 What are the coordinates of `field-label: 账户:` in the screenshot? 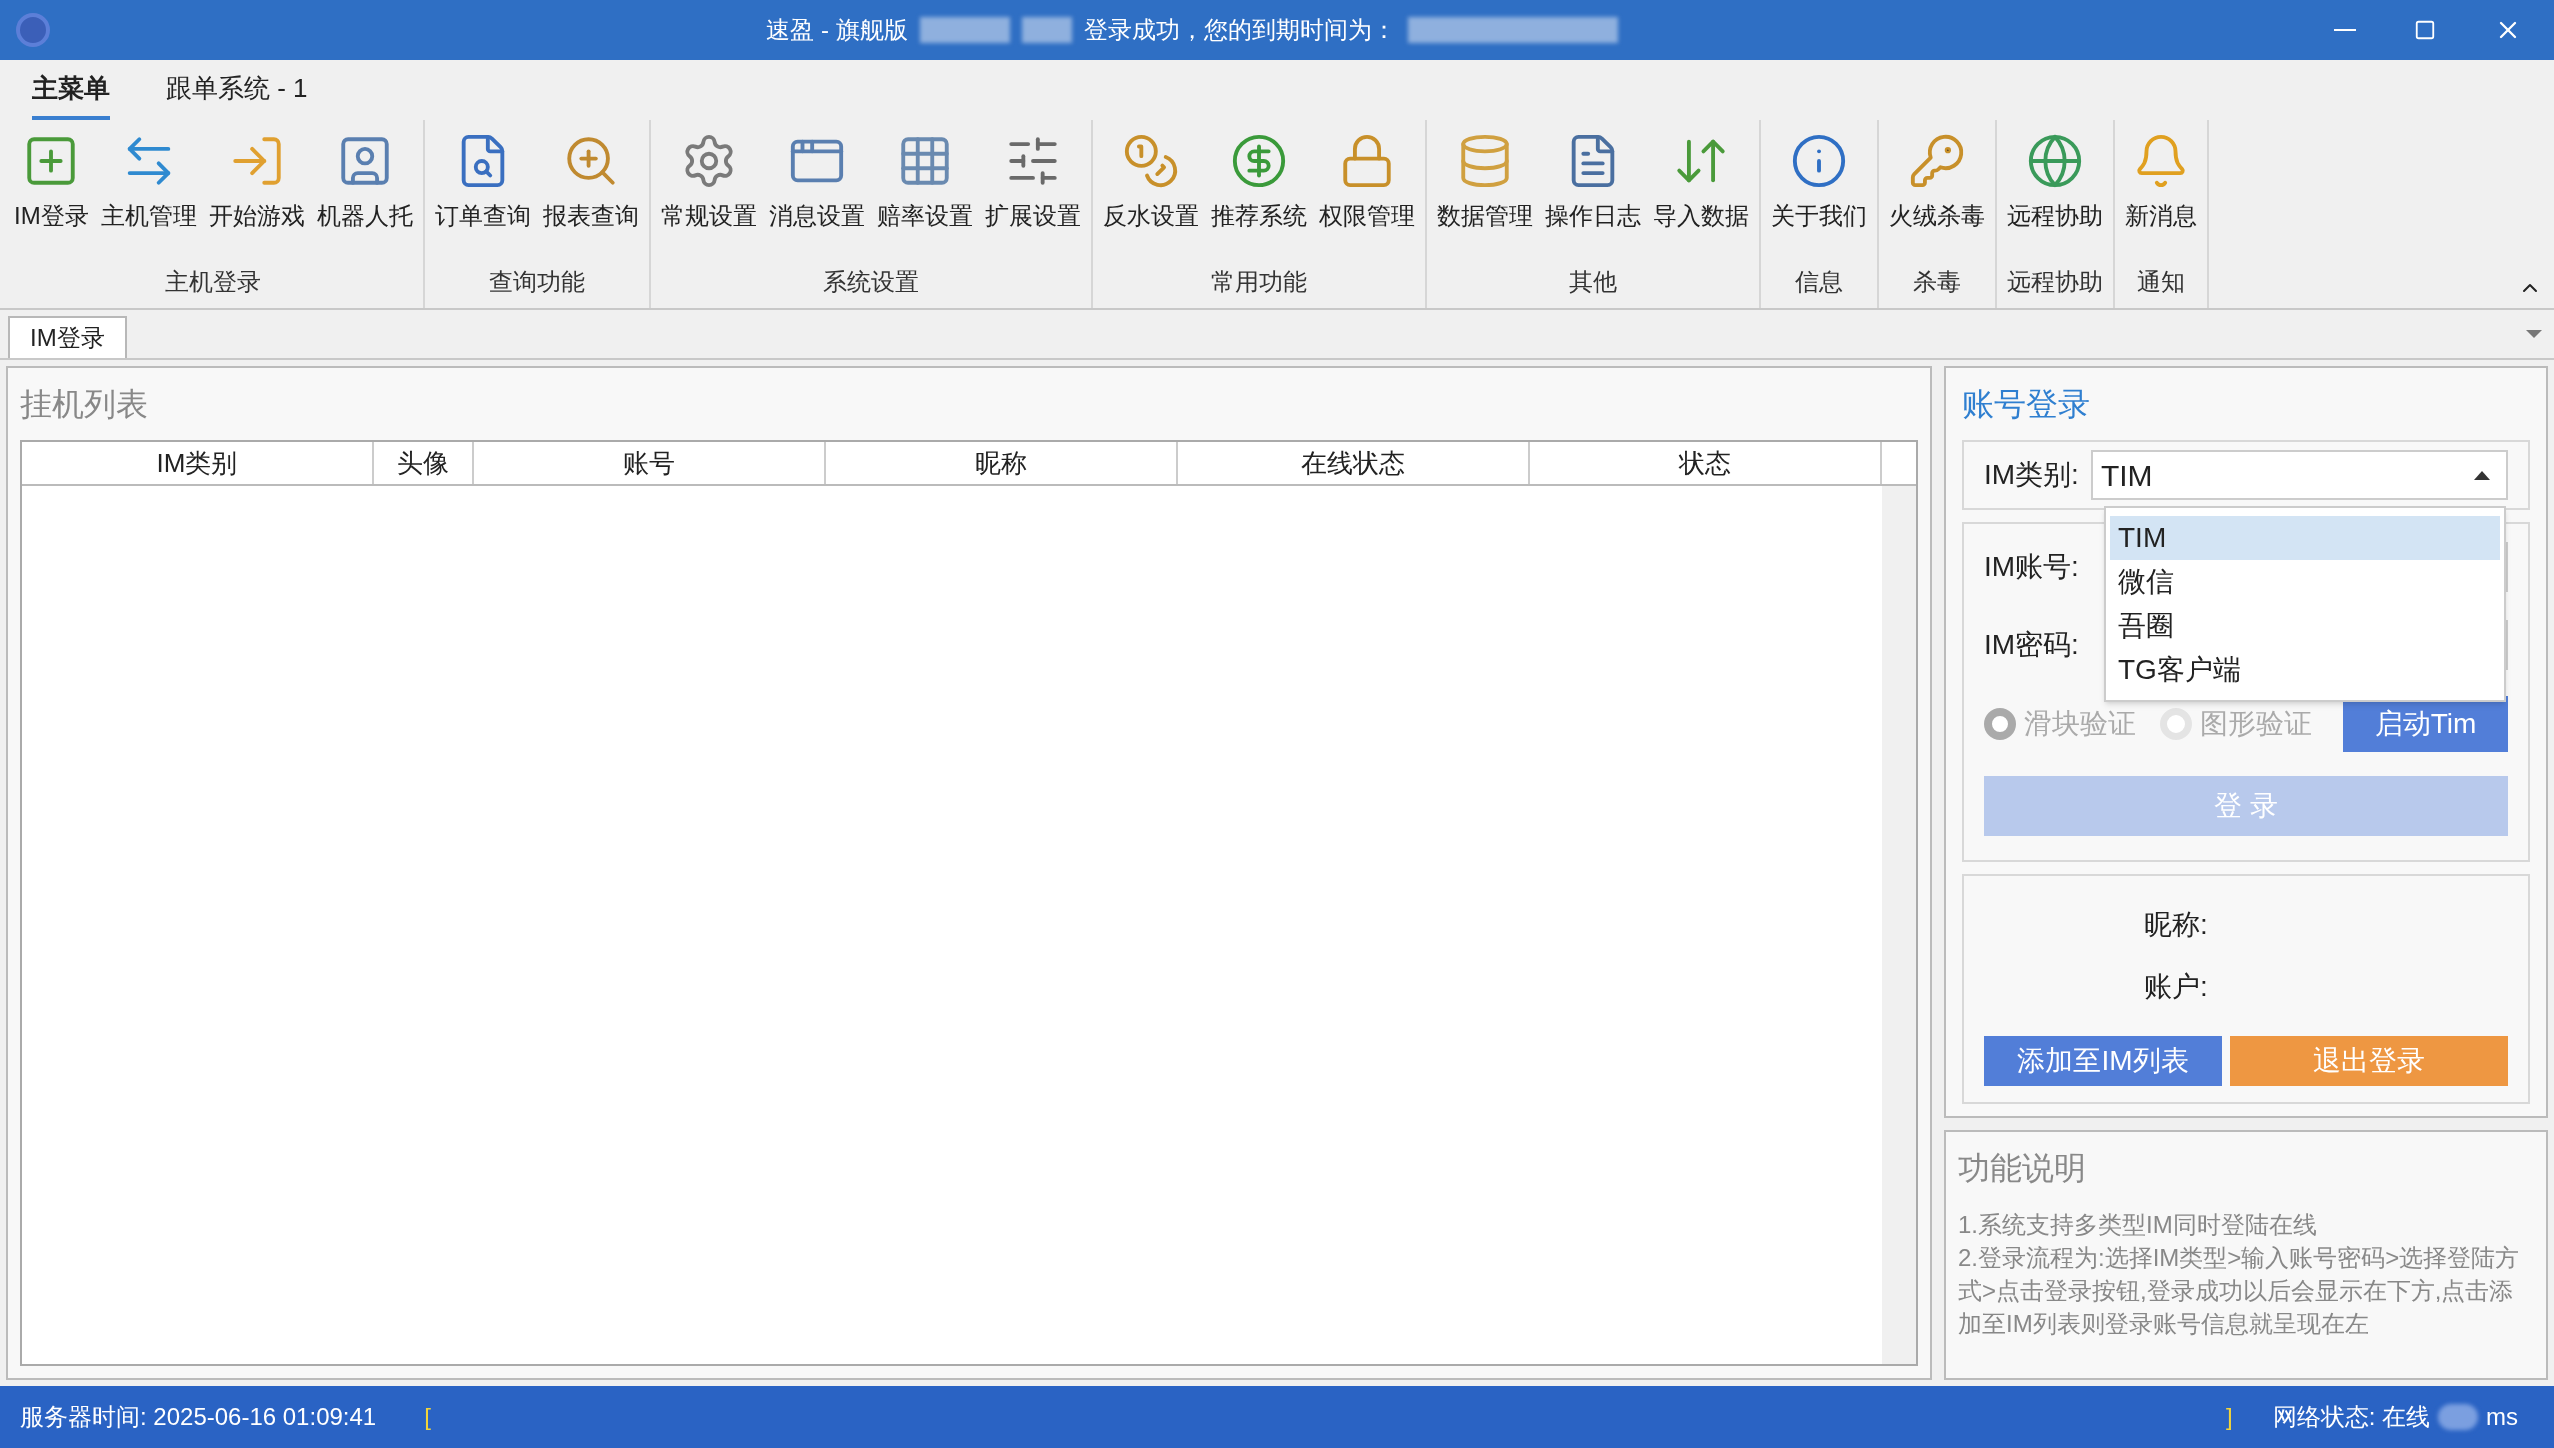 It's located at (2176, 987).